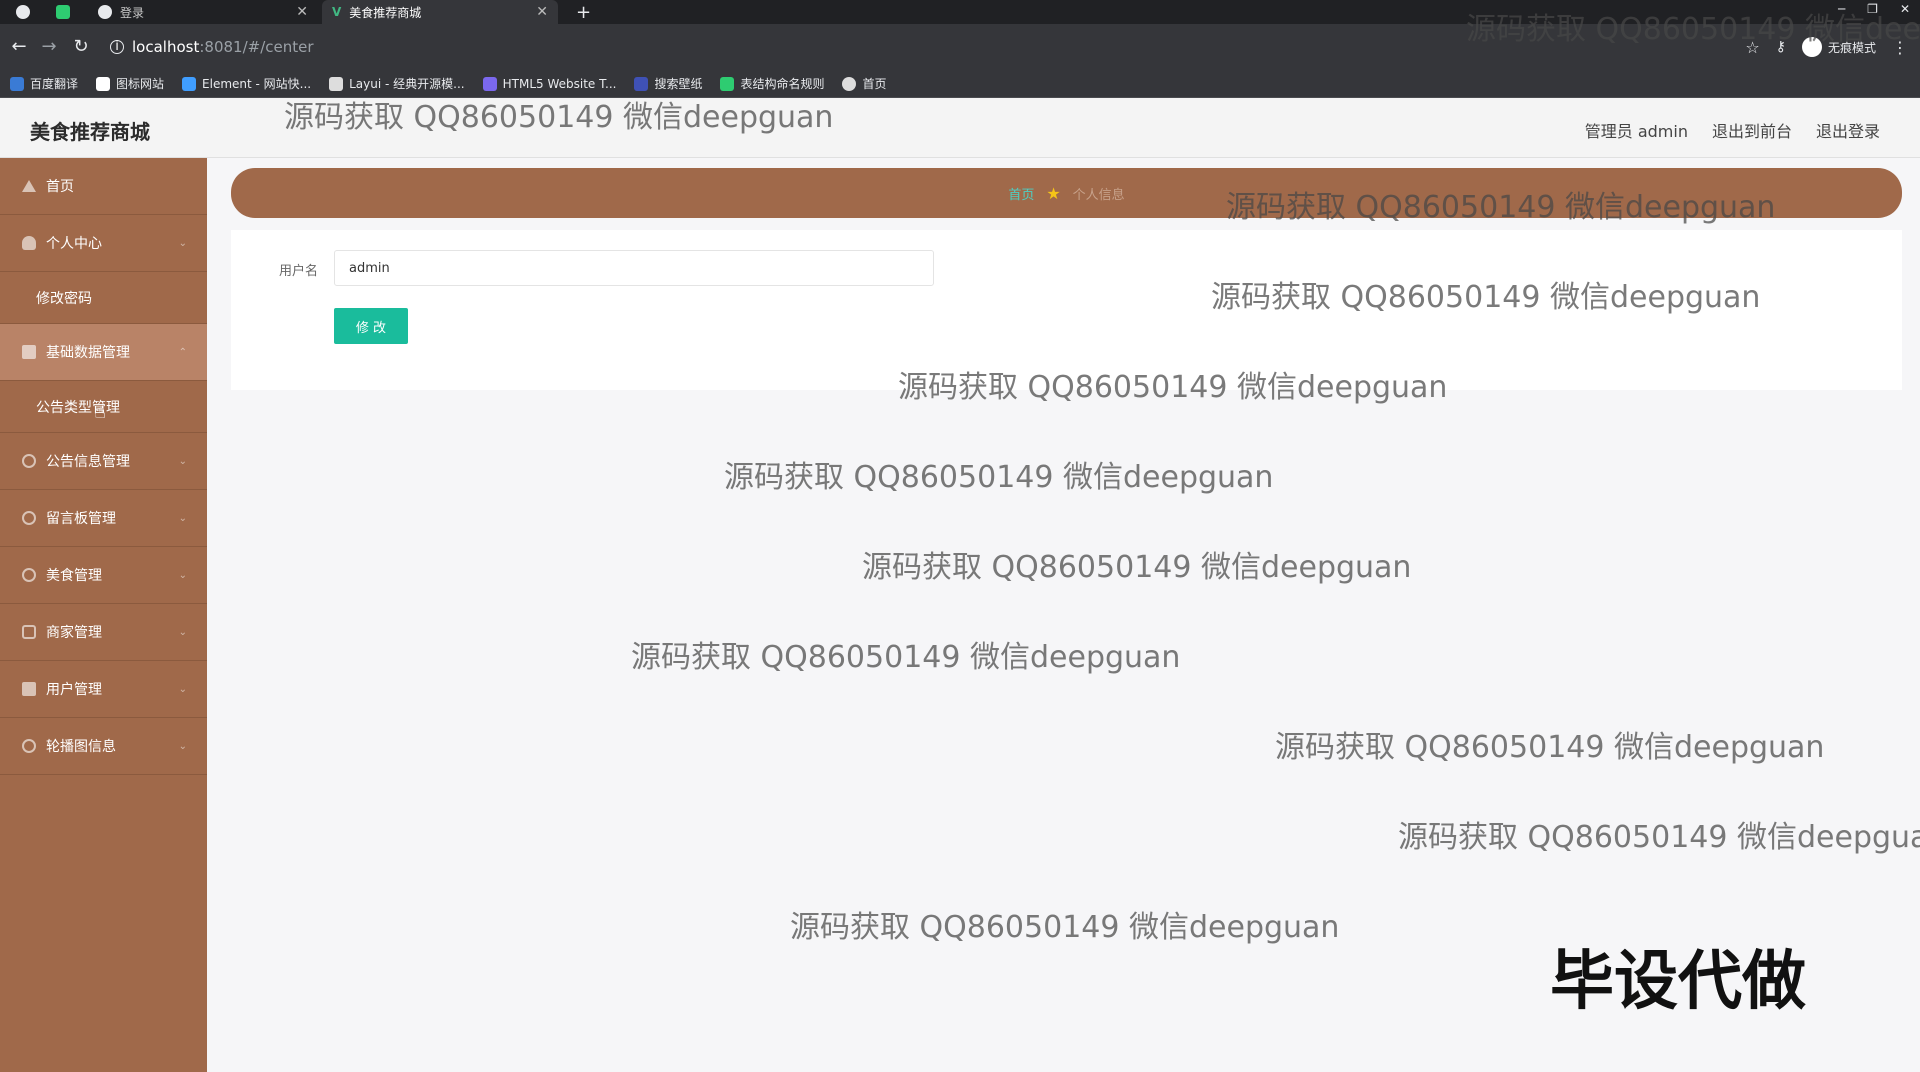 Image resolution: width=1920 pixels, height=1072 pixels. Describe the element at coordinates (29, 575) in the screenshot. I see `food-icon` at that location.